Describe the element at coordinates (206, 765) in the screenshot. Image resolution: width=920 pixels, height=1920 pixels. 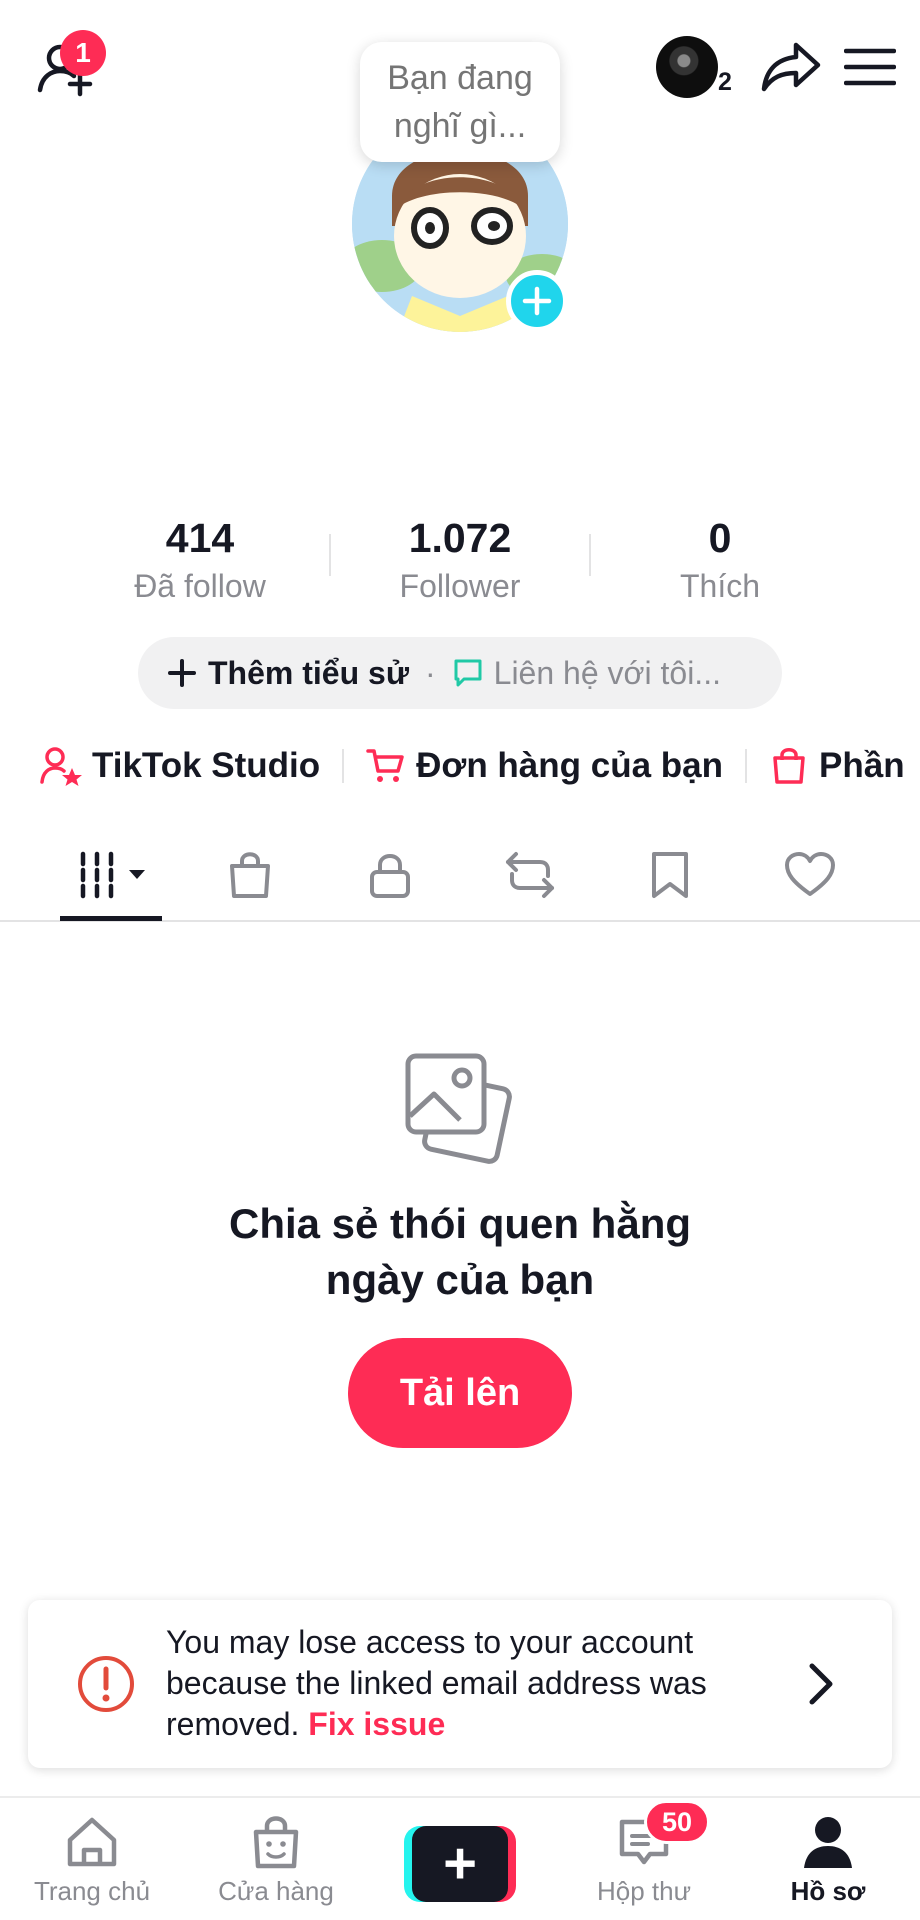
I see `tiktok-studio-label: TikTok Studio` at that location.